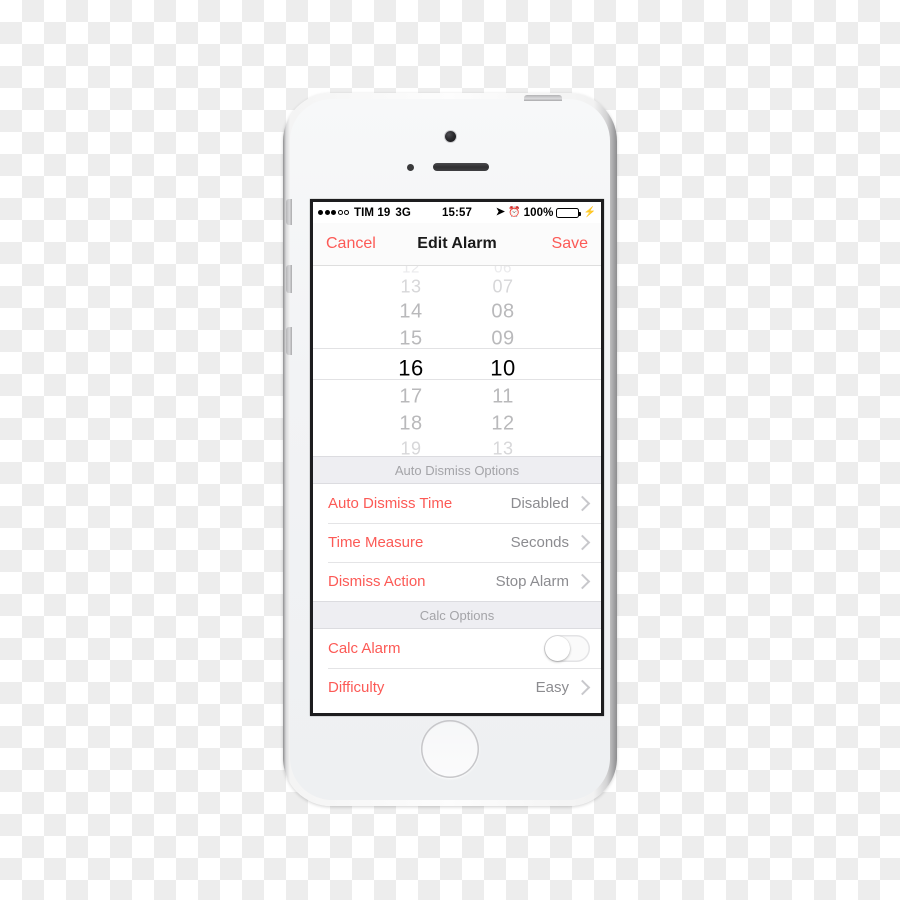 Image resolution: width=900 pixels, height=900 pixels. I want to click on row-label: Auto Dismiss Time, so click(390, 503).